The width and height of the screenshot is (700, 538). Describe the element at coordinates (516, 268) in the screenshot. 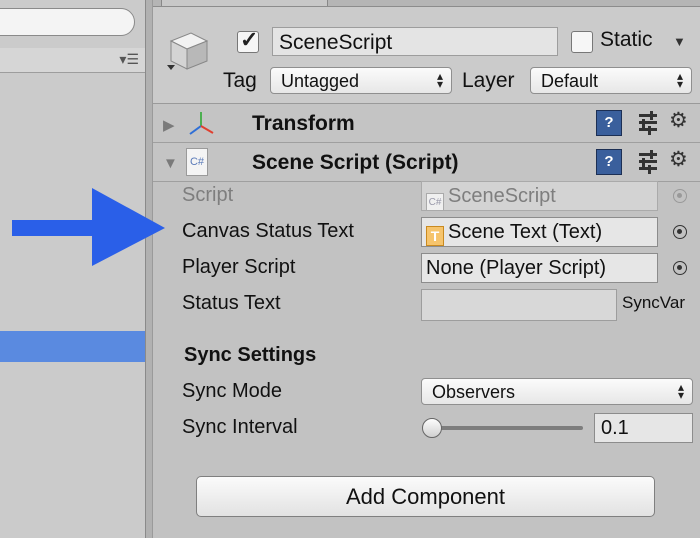

I see `player-script-value: None (Player Script)` at that location.